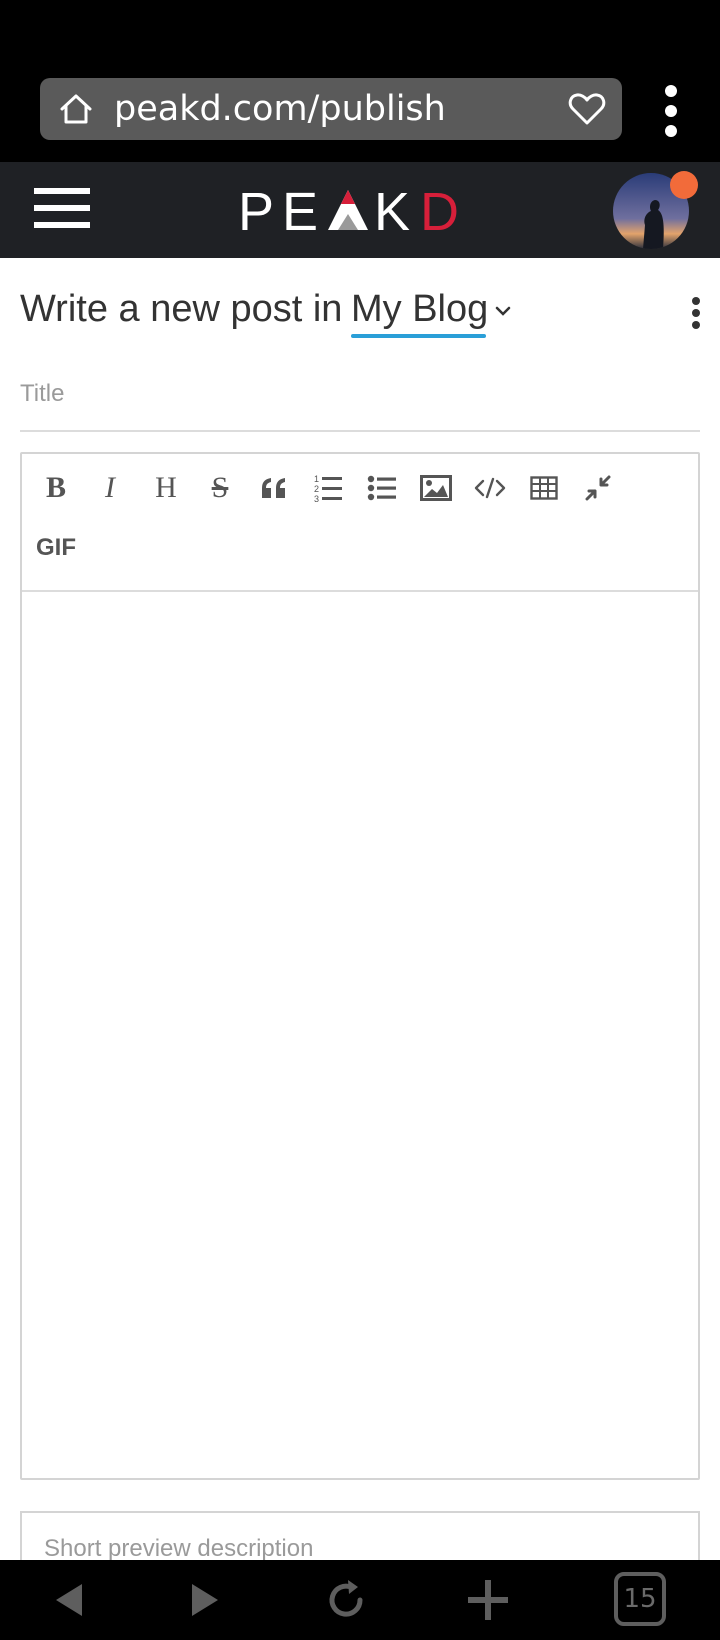 The width and height of the screenshot is (720, 1640). I want to click on app-header: P E K D, so click(360, 210).